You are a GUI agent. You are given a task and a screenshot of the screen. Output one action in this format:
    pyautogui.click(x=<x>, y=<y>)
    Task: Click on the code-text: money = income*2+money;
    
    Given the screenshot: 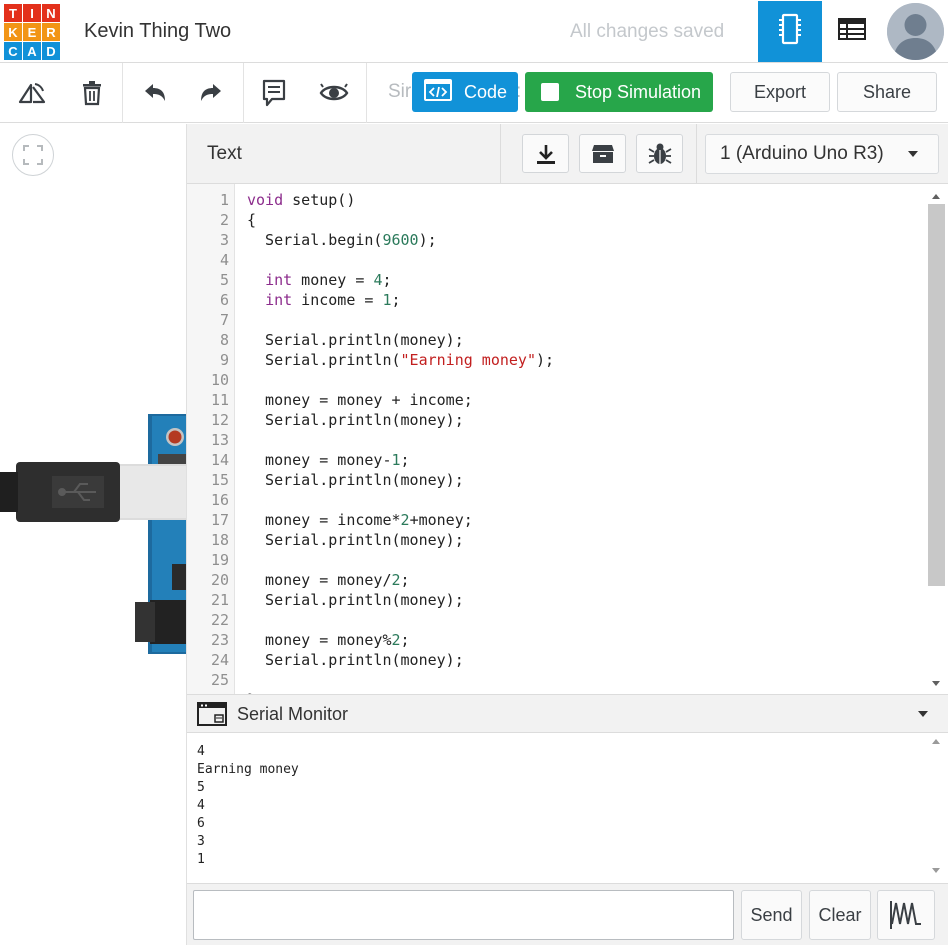 What is the action you would take?
    pyautogui.click(x=360, y=520)
    